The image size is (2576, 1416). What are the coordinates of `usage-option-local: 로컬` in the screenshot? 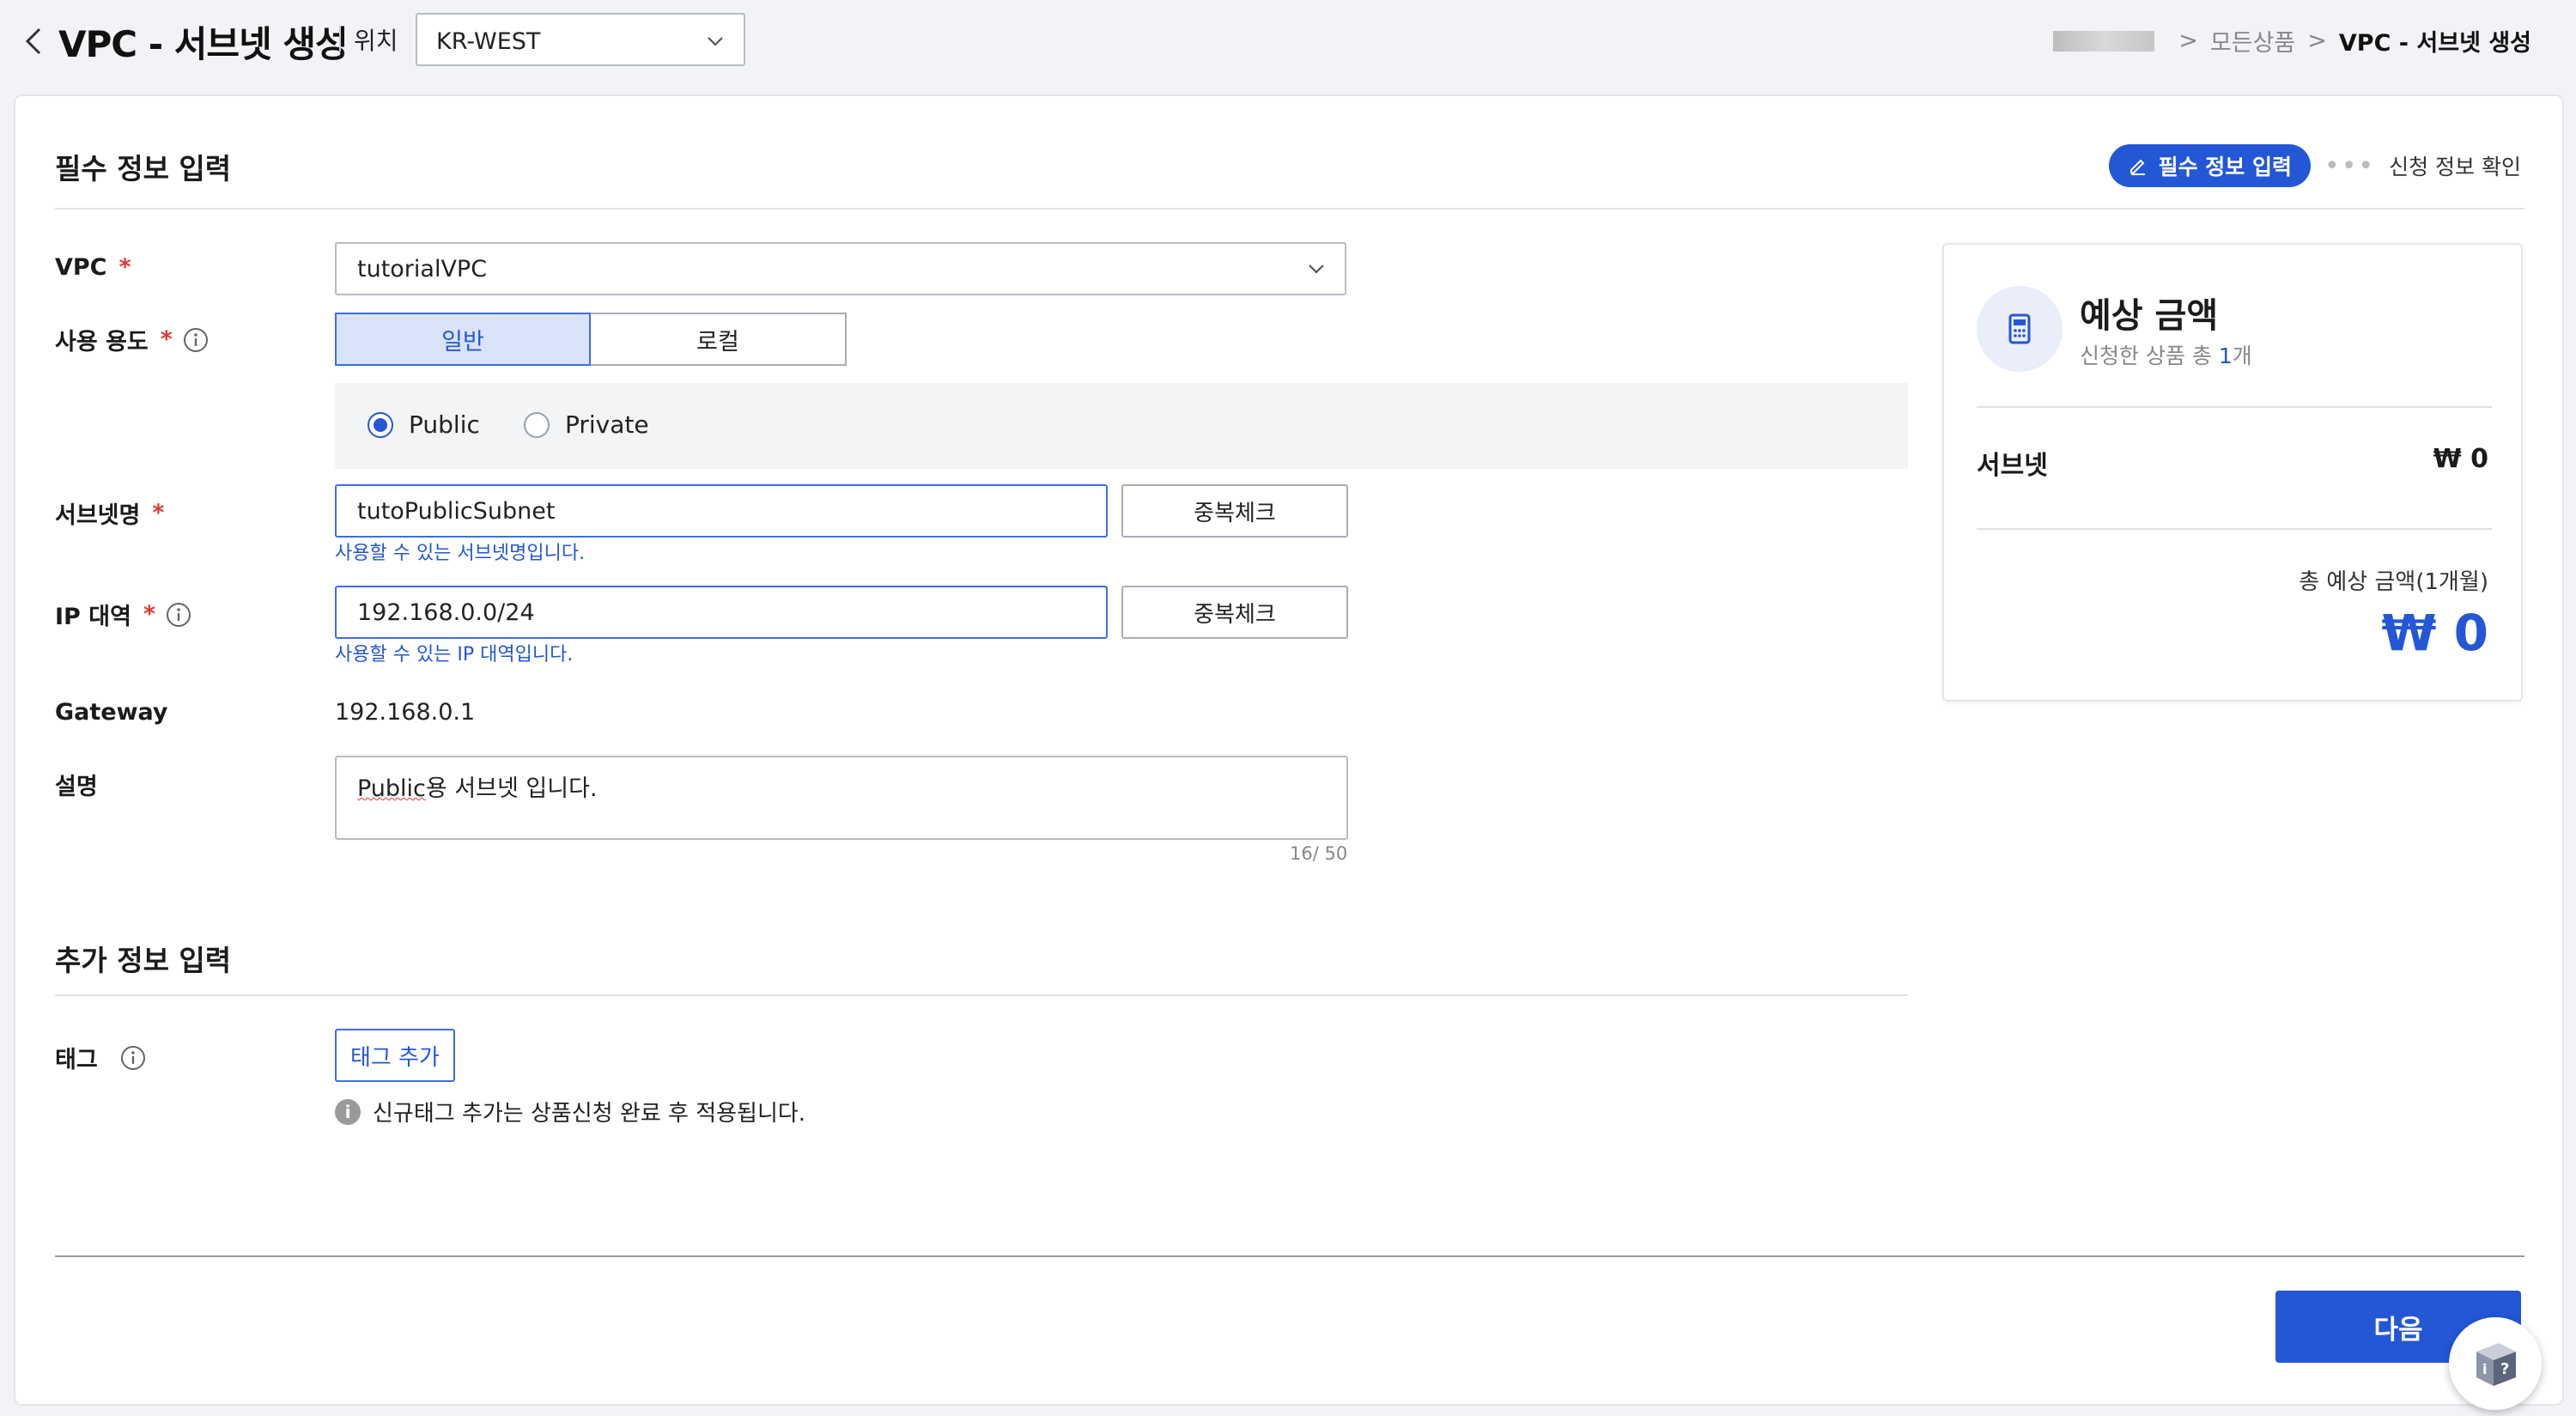 It's located at (719, 339).